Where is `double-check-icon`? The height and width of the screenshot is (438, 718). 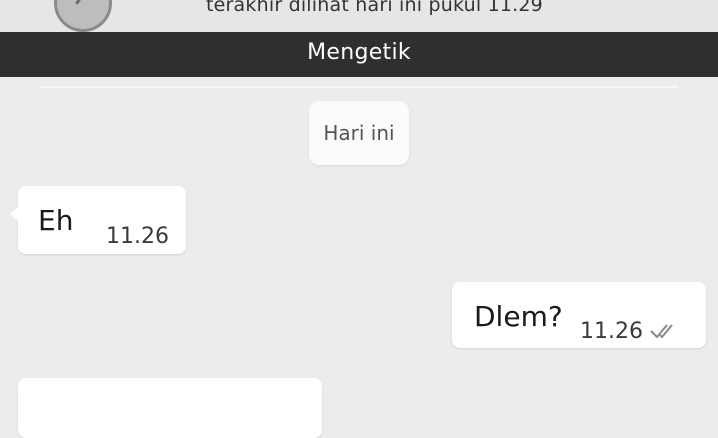
double-check-icon is located at coordinates (661, 331).